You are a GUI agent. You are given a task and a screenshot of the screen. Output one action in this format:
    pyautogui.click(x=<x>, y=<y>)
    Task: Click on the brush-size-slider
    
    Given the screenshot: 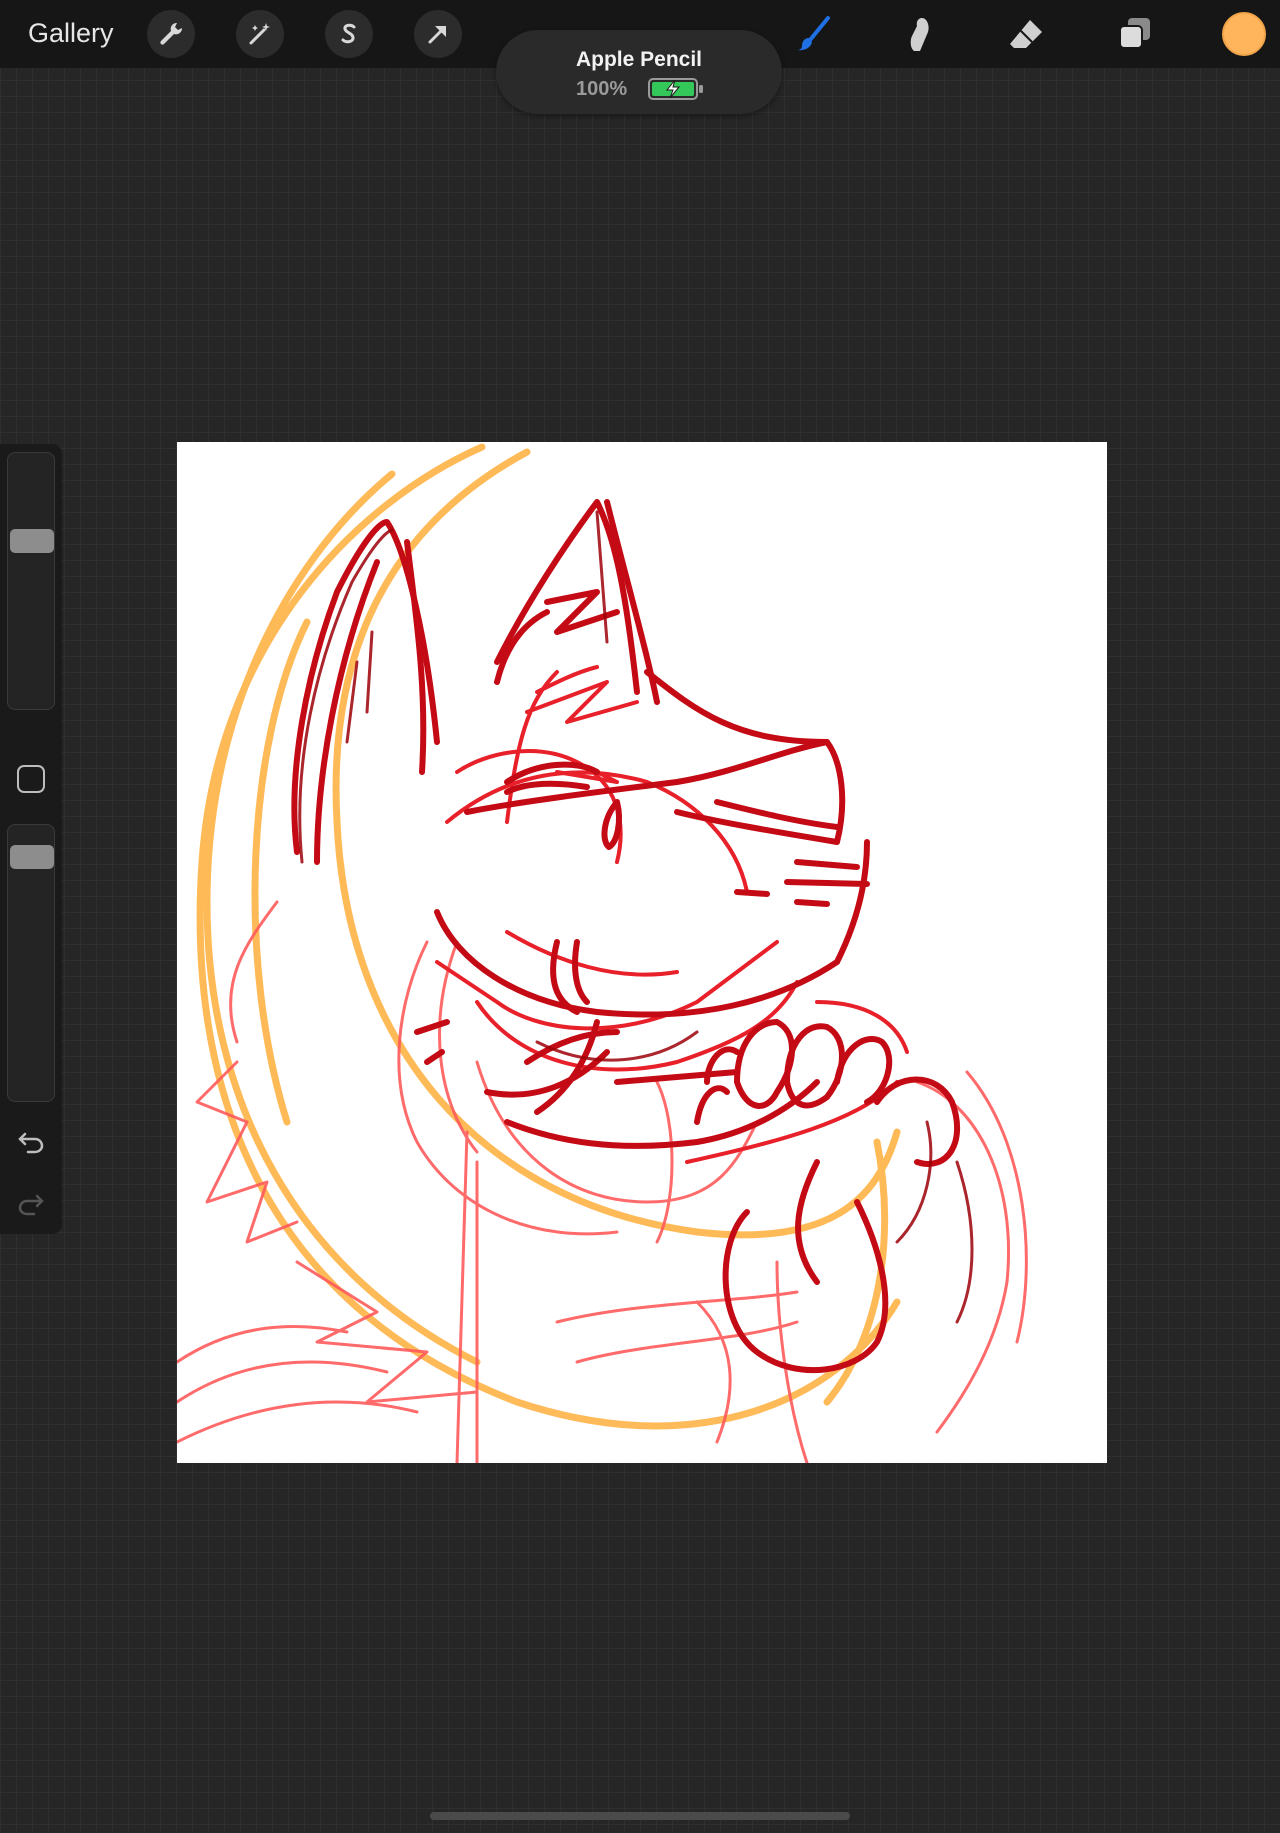 What is the action you would take?
    pyautogui.click(x=31, y=581)
    